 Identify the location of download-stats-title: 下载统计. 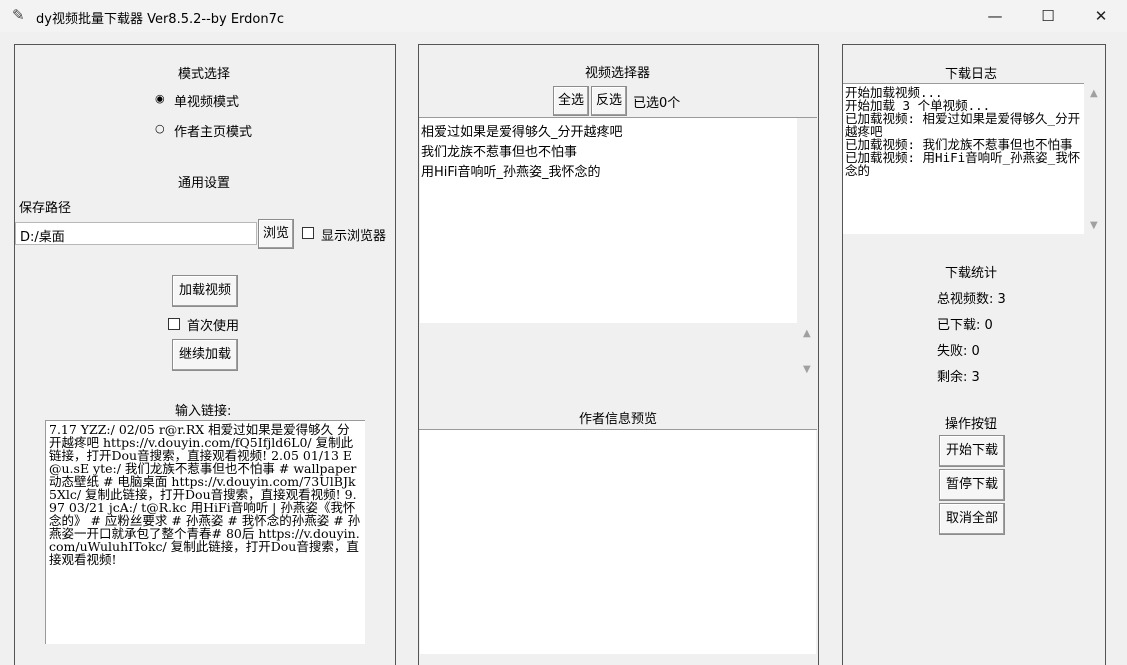
(971, 273).